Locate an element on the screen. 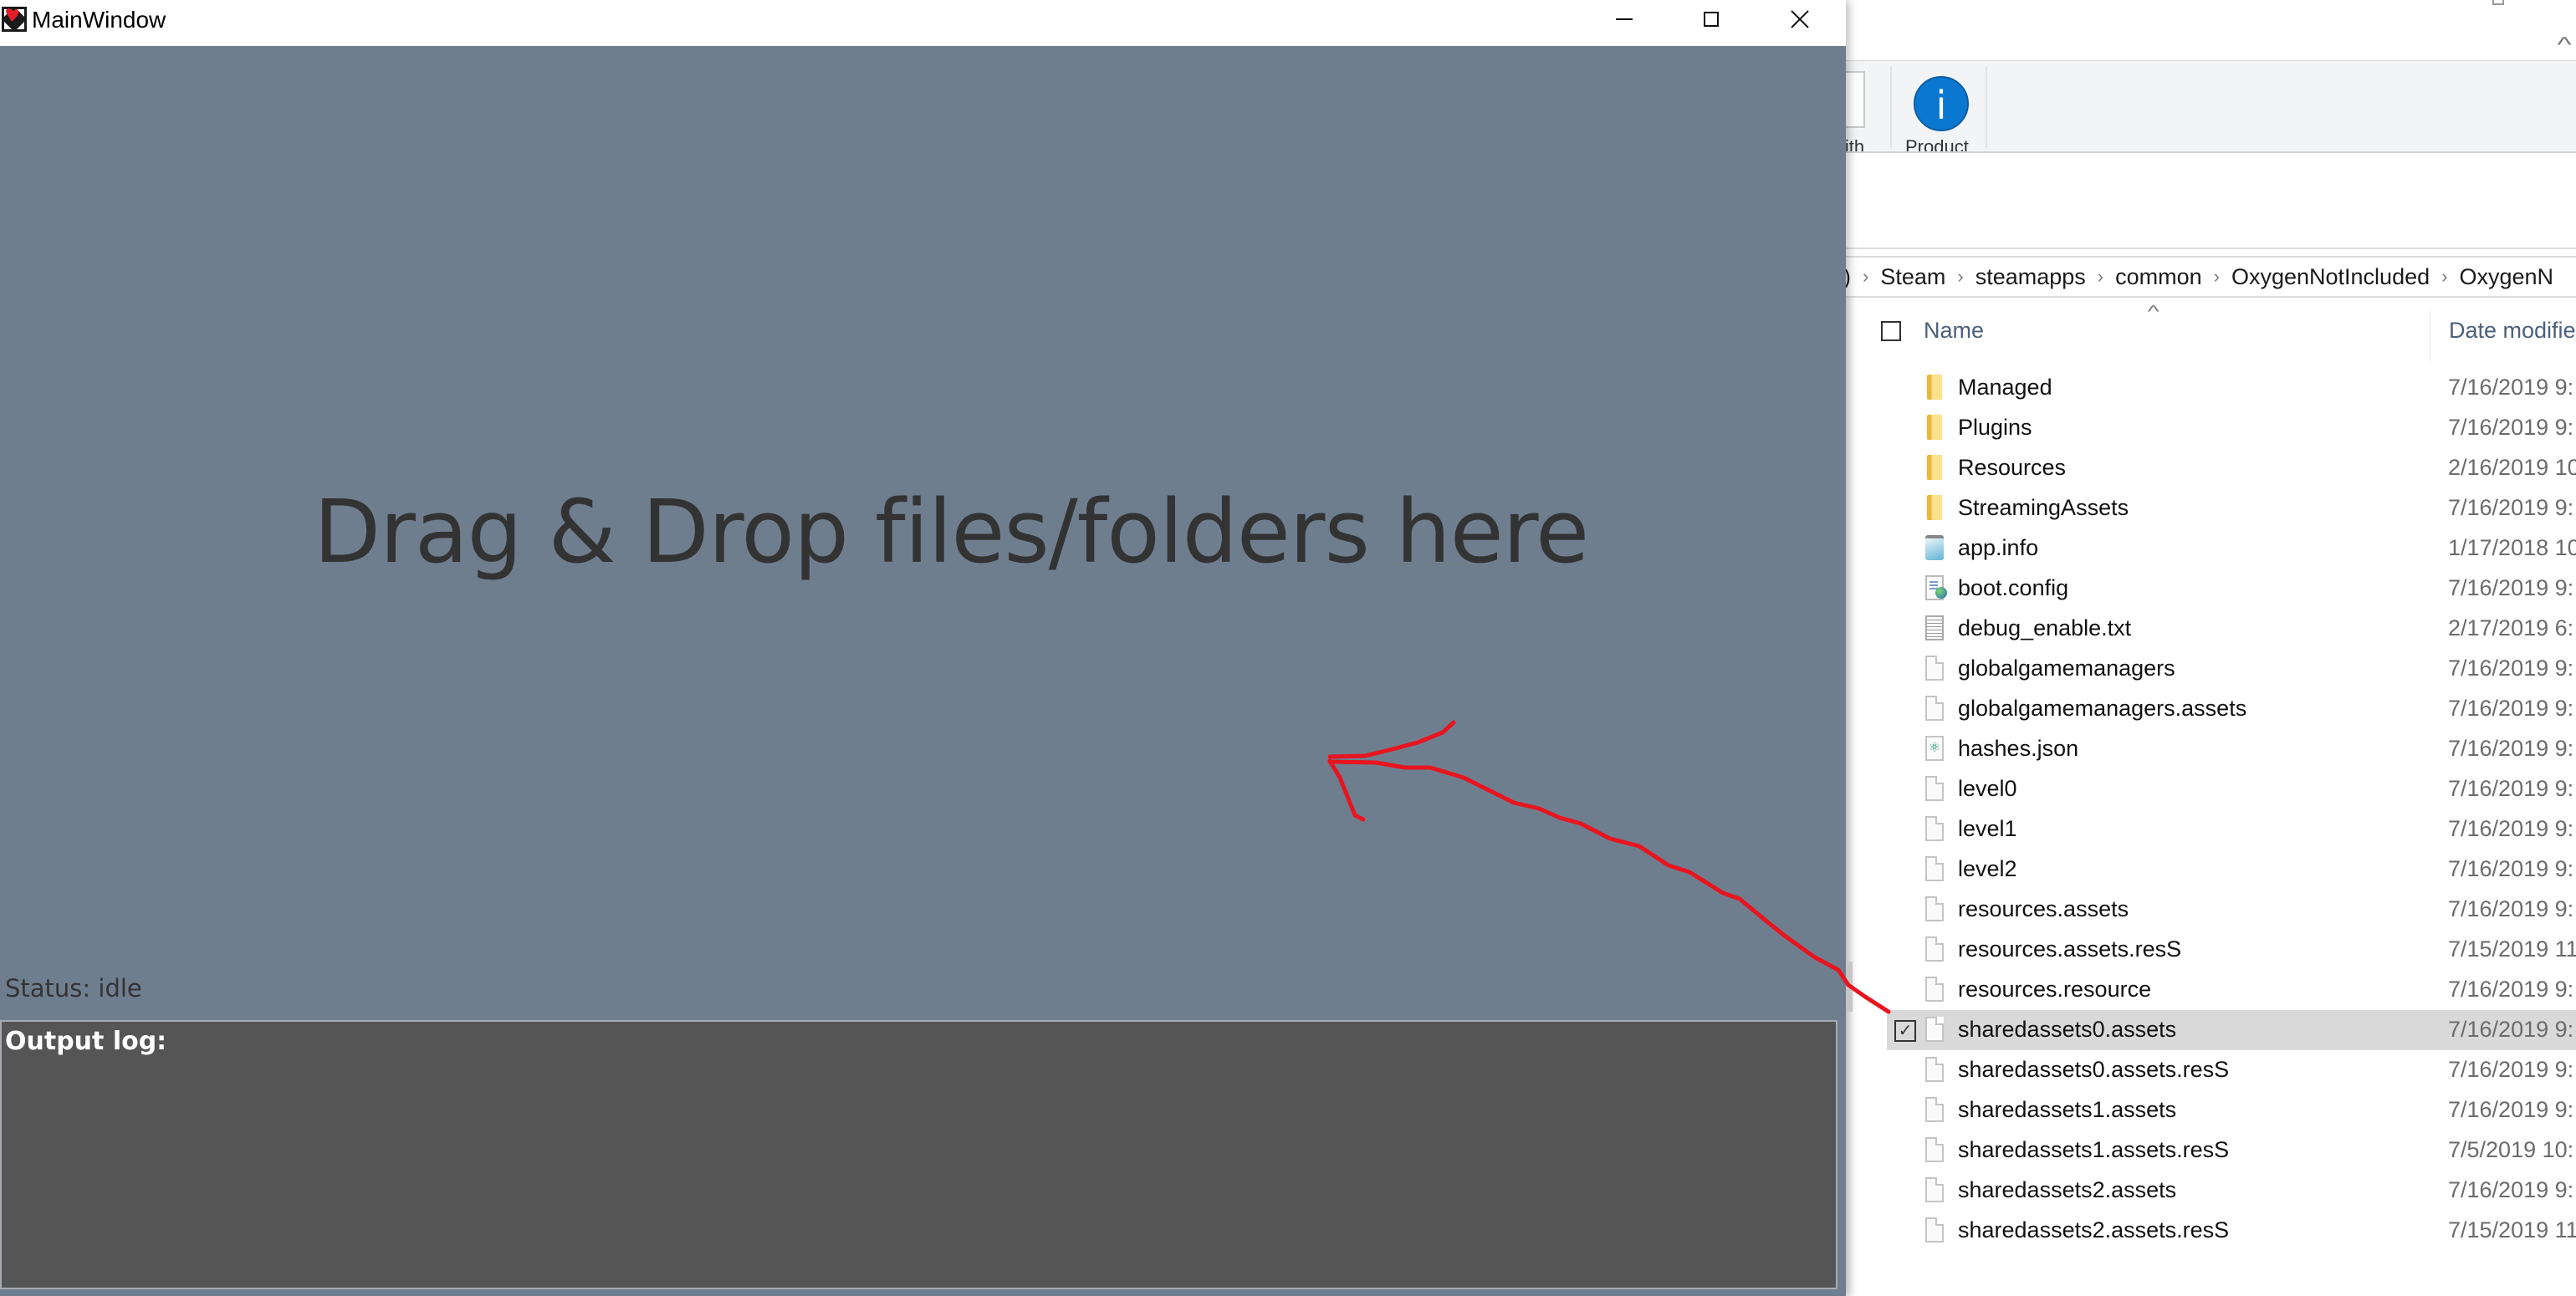  column-header-date-modified: Date modifie is located at coordinates (2512, 331).